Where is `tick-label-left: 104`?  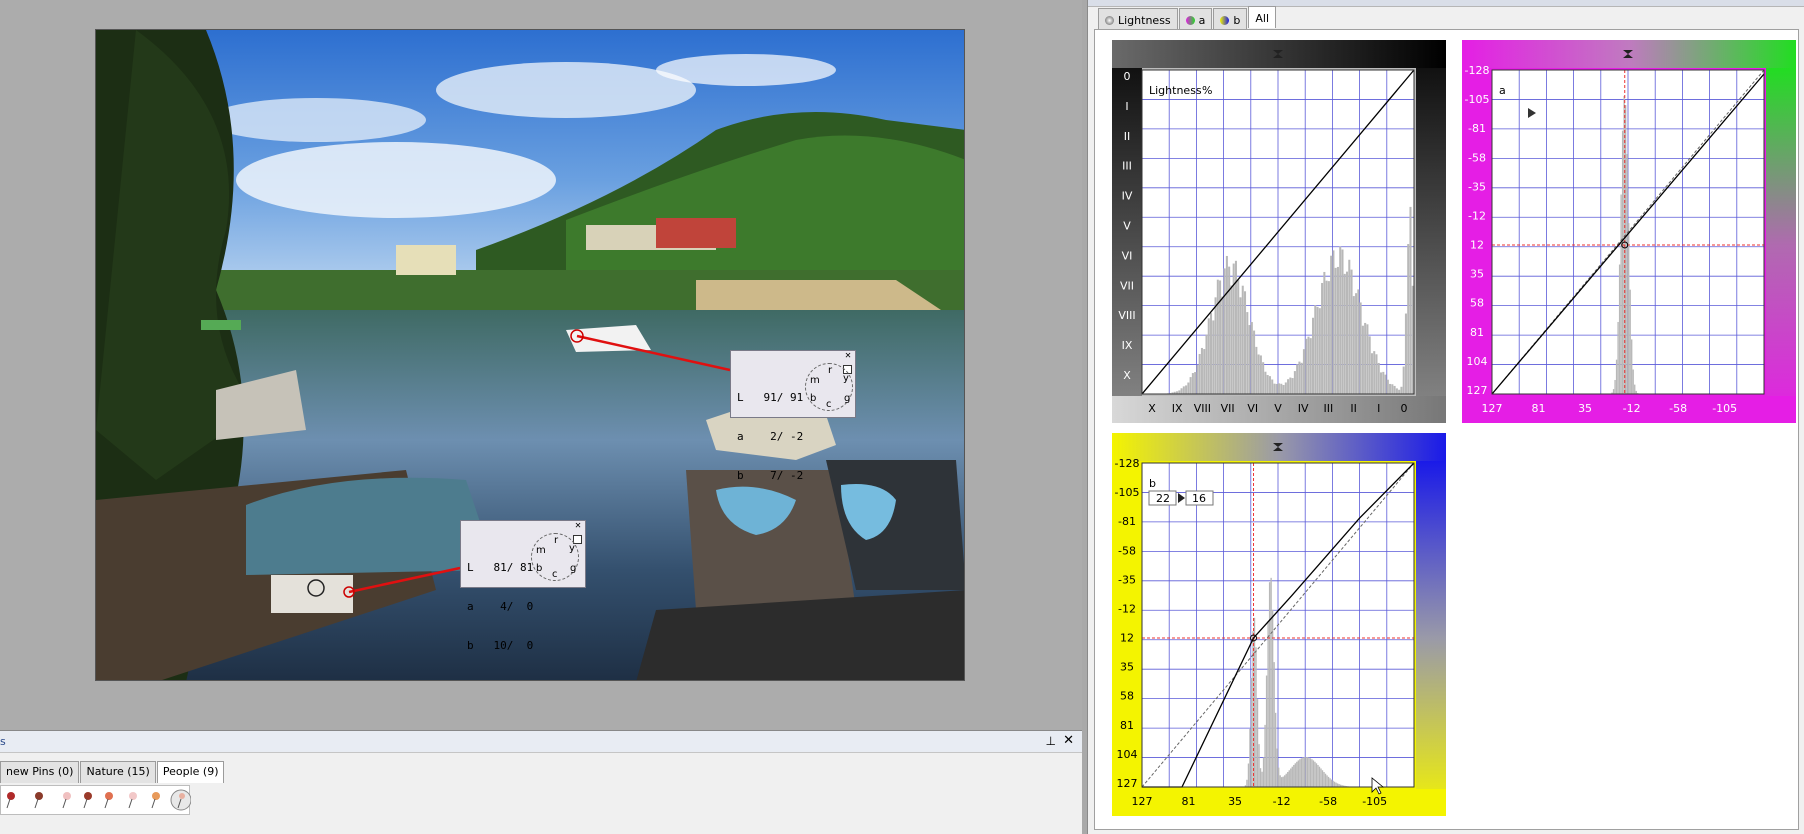
tick-label-left: 104 is located at coordinates (1127, 754).